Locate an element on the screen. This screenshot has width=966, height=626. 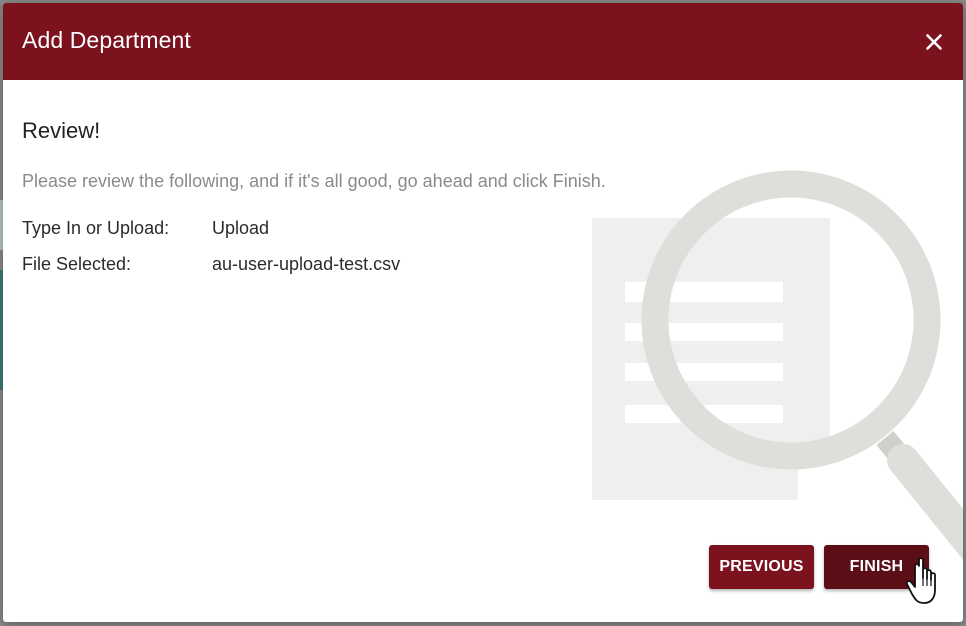
summary-value: Upload is located at coordinates (241, 228).